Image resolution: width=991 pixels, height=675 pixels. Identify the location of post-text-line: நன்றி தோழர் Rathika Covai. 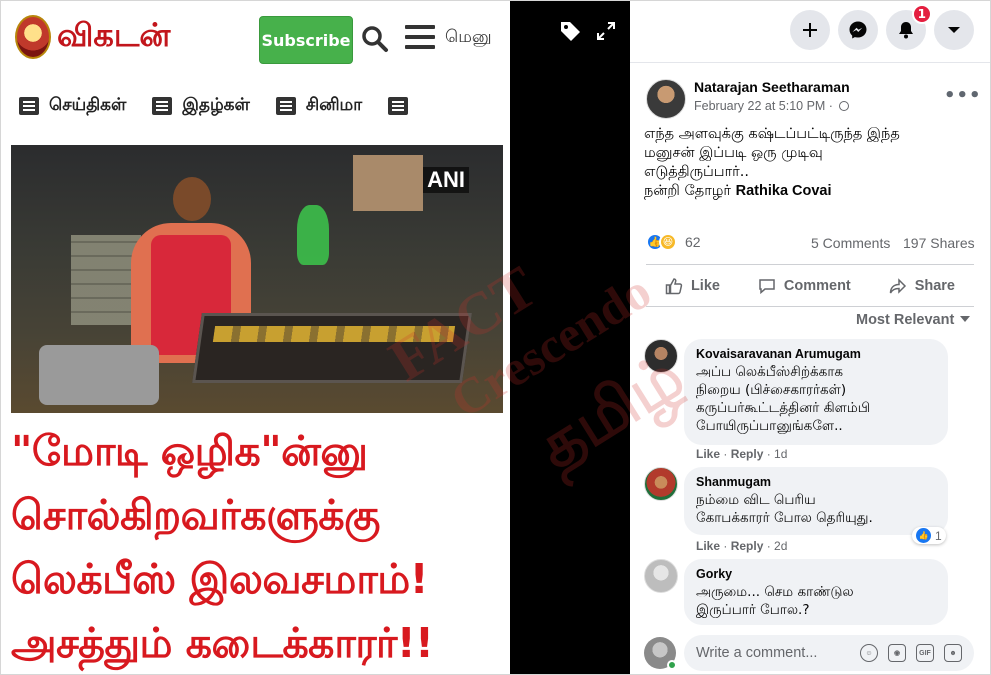
(809, 191).